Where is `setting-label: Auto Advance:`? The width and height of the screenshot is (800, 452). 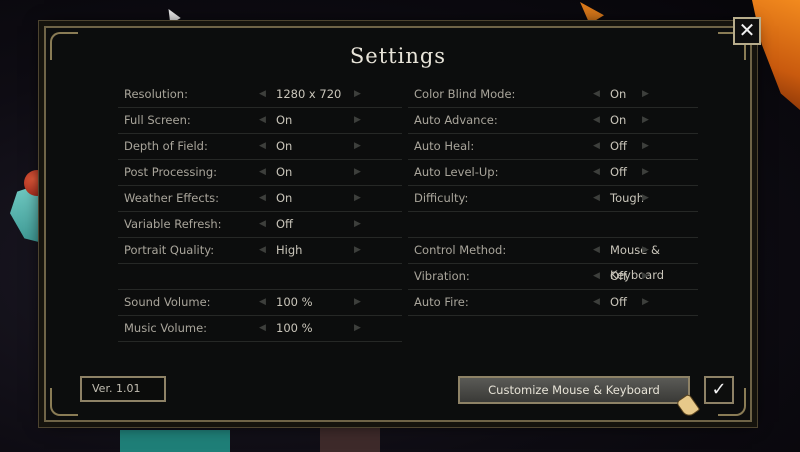 setting-label: Auto Advance: is located at coordinates (456, 120).